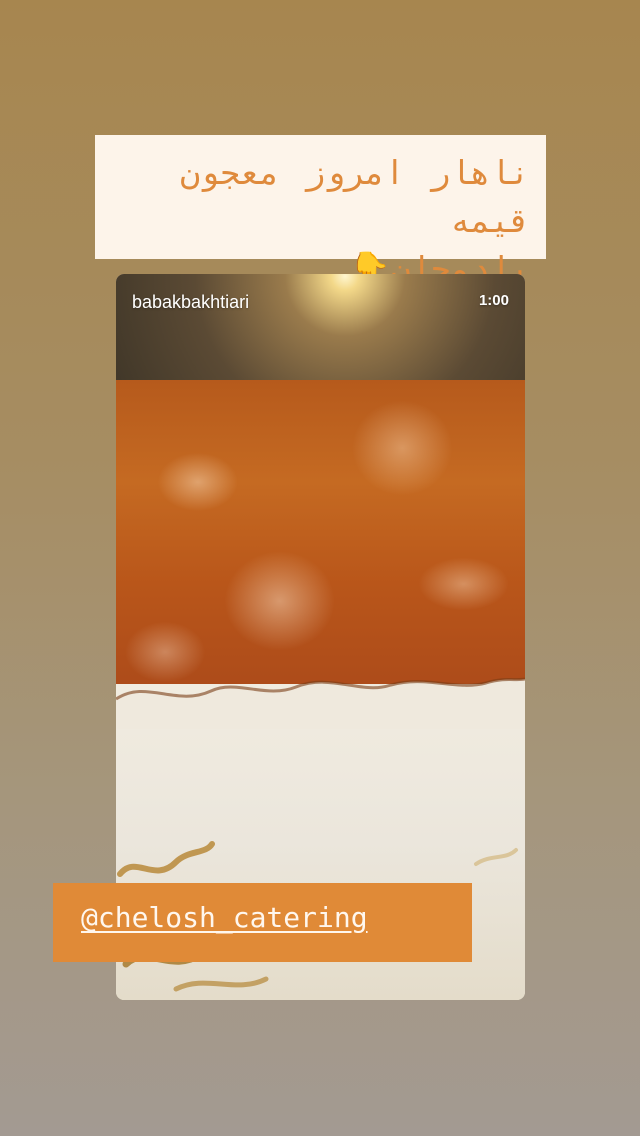  What do you see at coordinates (355, 196) in the screenshot?
I see `caption-line-1: ناهار امروز معجون قیمه` at bounding box center [355, 196].